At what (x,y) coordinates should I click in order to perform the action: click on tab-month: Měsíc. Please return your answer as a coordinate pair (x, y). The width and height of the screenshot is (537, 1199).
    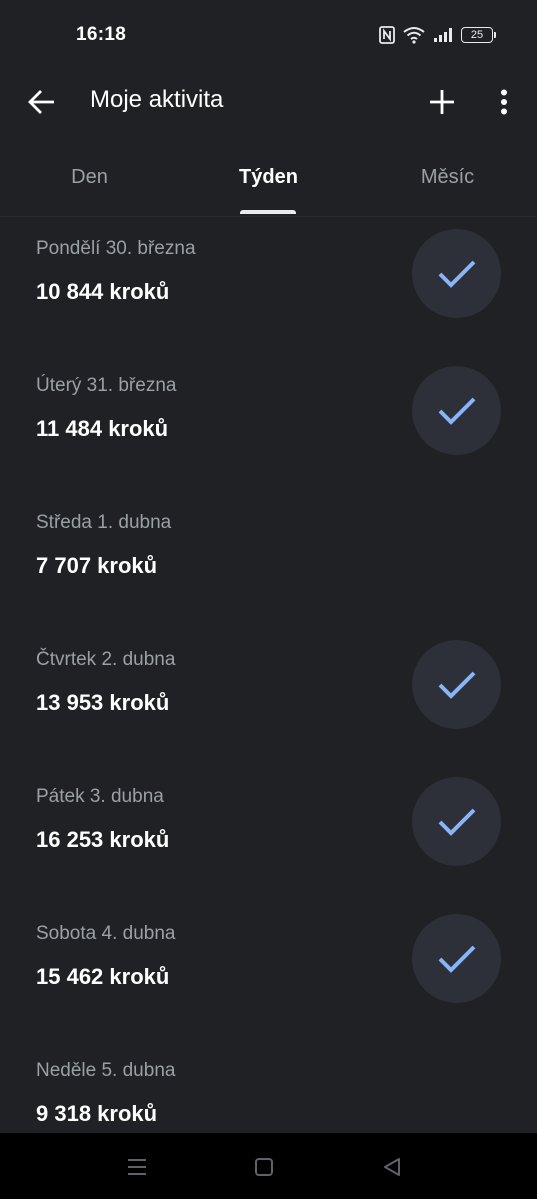
    Looking at the image, I should click on (447, 177).